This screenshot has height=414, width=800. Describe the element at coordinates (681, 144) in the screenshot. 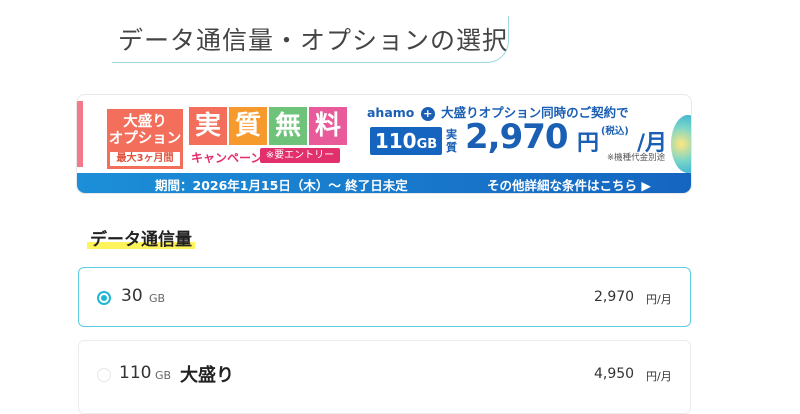

I see `decorative-arc` at that location.